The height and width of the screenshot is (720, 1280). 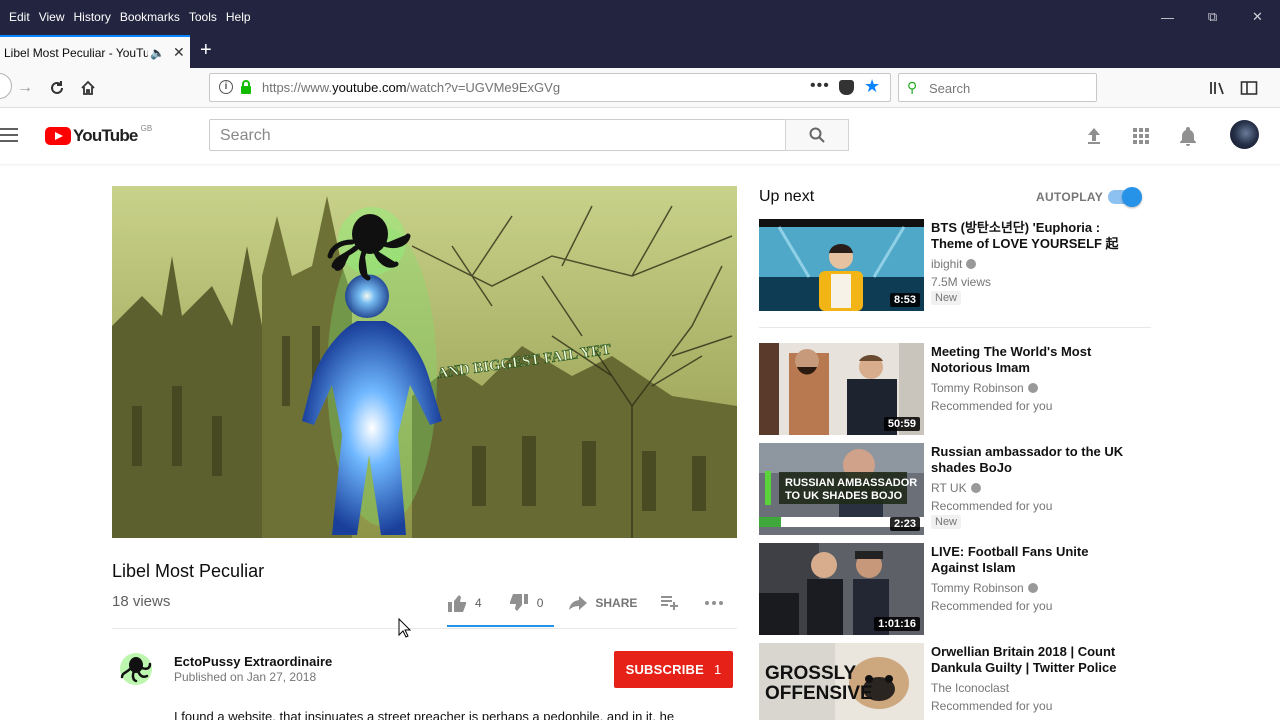 What do you see at coordinates (246, 87) in the screenshot?
I see `lock-icon` at bounding box center [246, 87].